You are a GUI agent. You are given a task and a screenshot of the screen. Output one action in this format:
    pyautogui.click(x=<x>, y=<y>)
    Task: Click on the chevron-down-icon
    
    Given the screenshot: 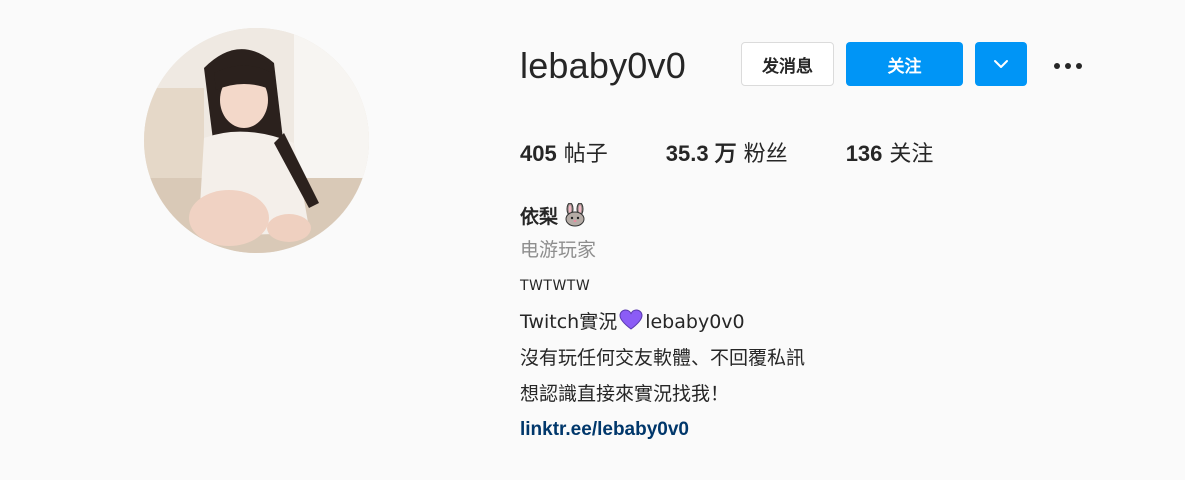 What is the action you would take?
    pyautogui.click(x=1001, y=64)
    